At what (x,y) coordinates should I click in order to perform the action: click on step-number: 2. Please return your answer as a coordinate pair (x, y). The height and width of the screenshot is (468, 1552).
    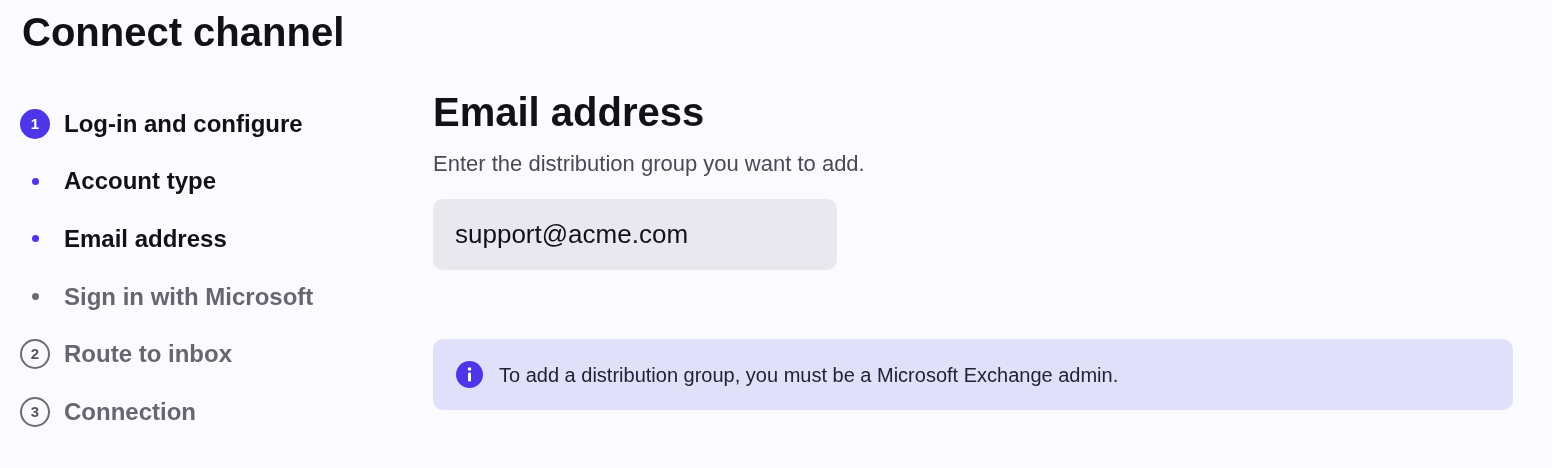
    Looking at the image, I should click on (35, 354).